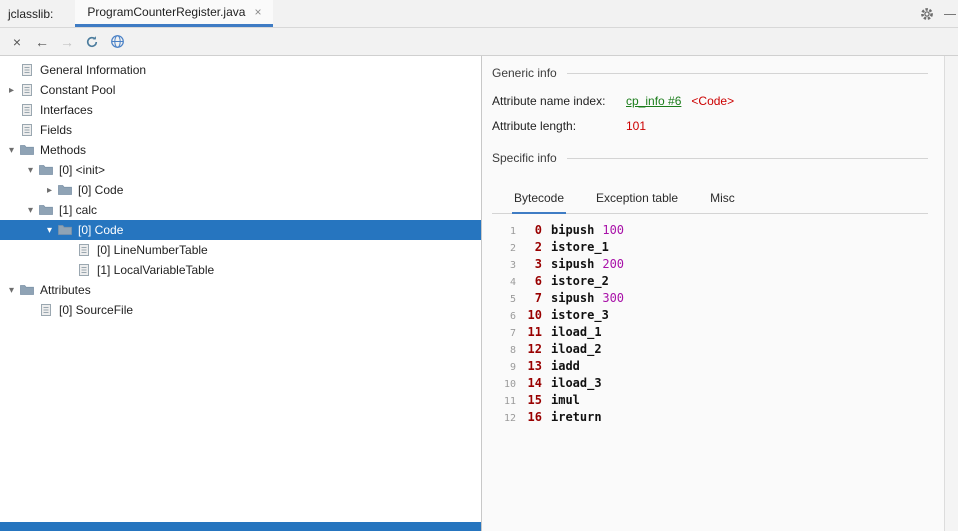  What do you see at coordinates (710, 298) in the screenshot?
I see `bytecode-row: 5 7 sipush 300` at bounding box center [710, 298].